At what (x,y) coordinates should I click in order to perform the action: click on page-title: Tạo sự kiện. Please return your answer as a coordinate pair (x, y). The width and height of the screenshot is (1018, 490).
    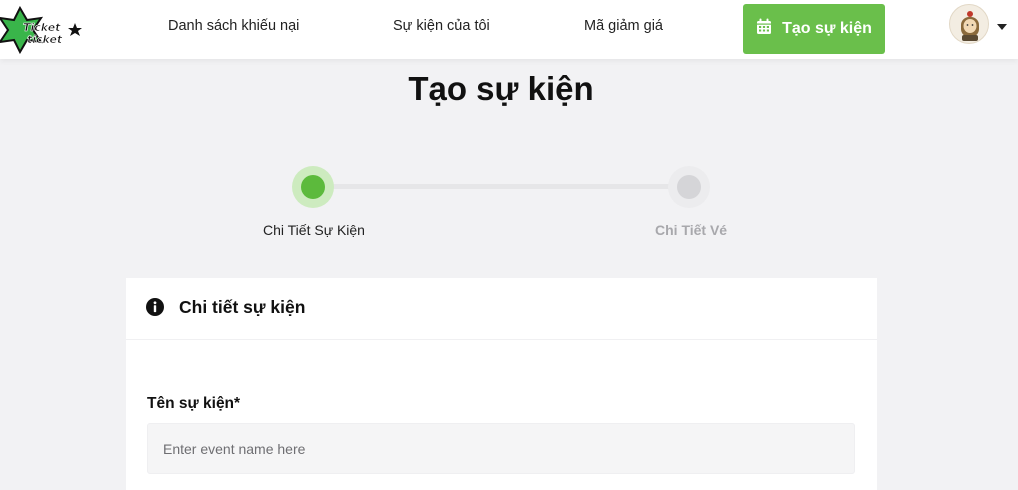
    Looking at the image, I should click on (501, 88).